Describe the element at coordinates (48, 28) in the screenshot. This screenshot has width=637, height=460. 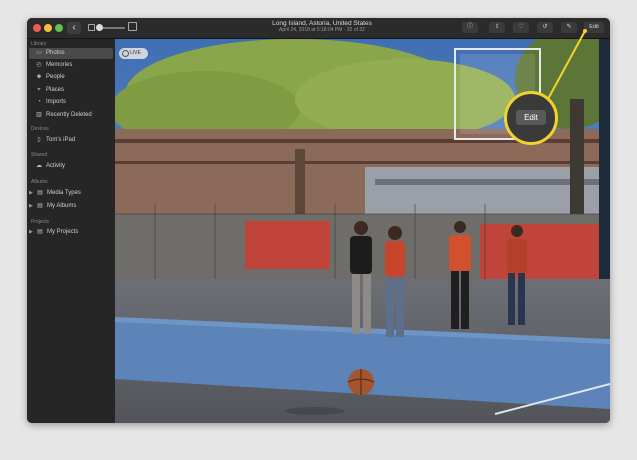
I see `minimize-window-button` at that location.